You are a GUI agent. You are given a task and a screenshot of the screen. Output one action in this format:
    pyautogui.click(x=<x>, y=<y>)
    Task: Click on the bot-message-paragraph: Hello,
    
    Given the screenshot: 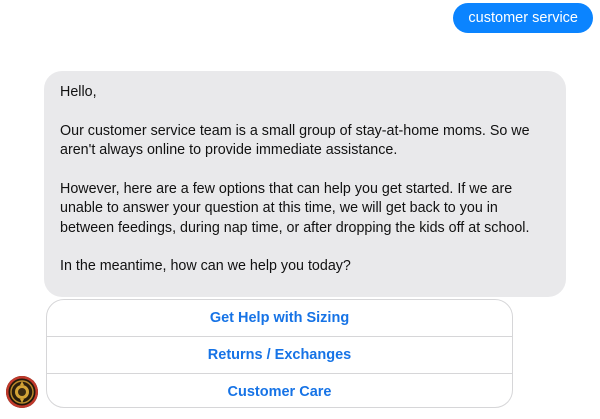 What is the action you would take?
    pyautogui.click(x=78, y=92)
    